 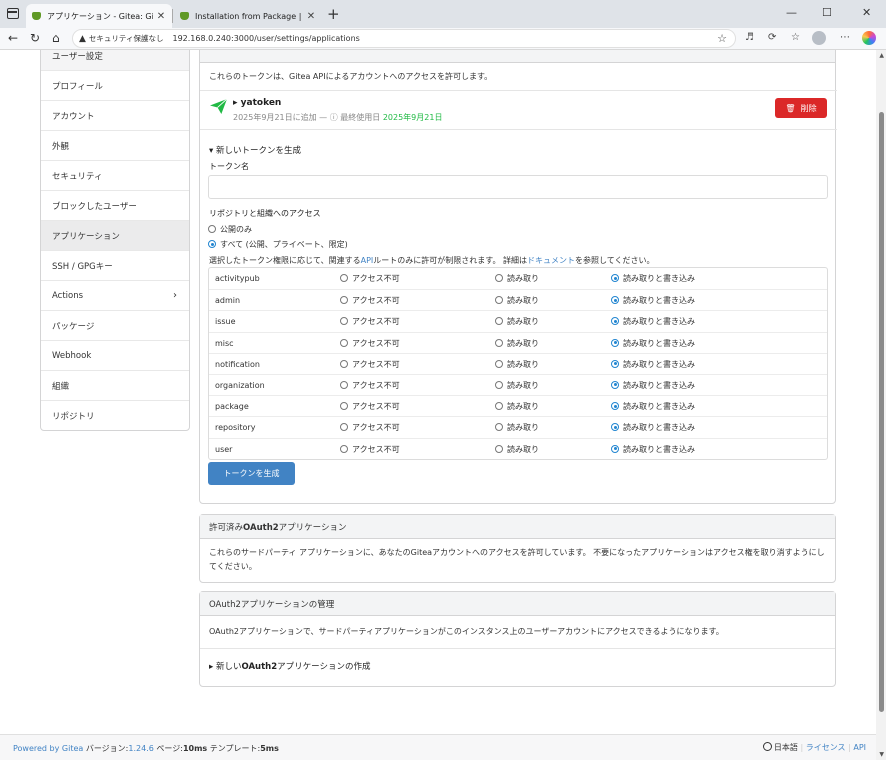 I want to click on page-scrollbar: ▲ ▼, so click(x=881, y=405).